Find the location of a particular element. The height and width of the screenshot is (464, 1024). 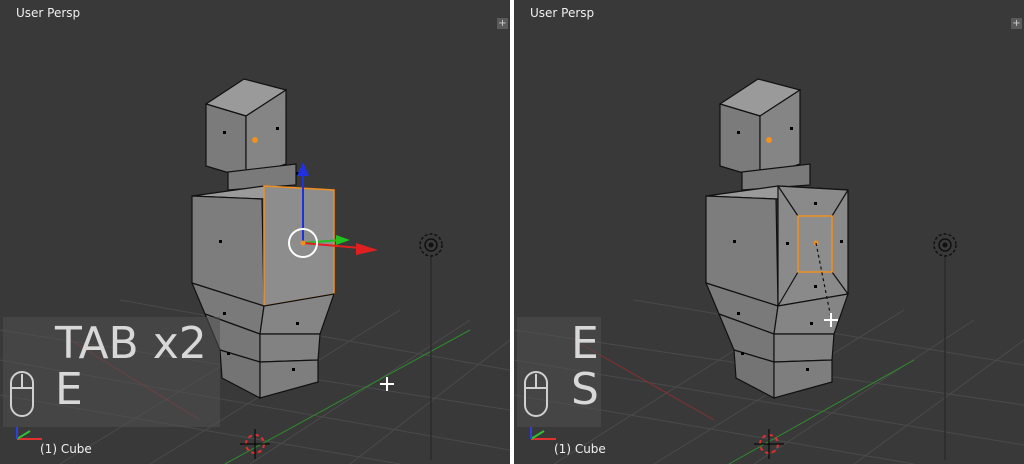

key-overlay-text: E S is located at coordinates (585, 366).